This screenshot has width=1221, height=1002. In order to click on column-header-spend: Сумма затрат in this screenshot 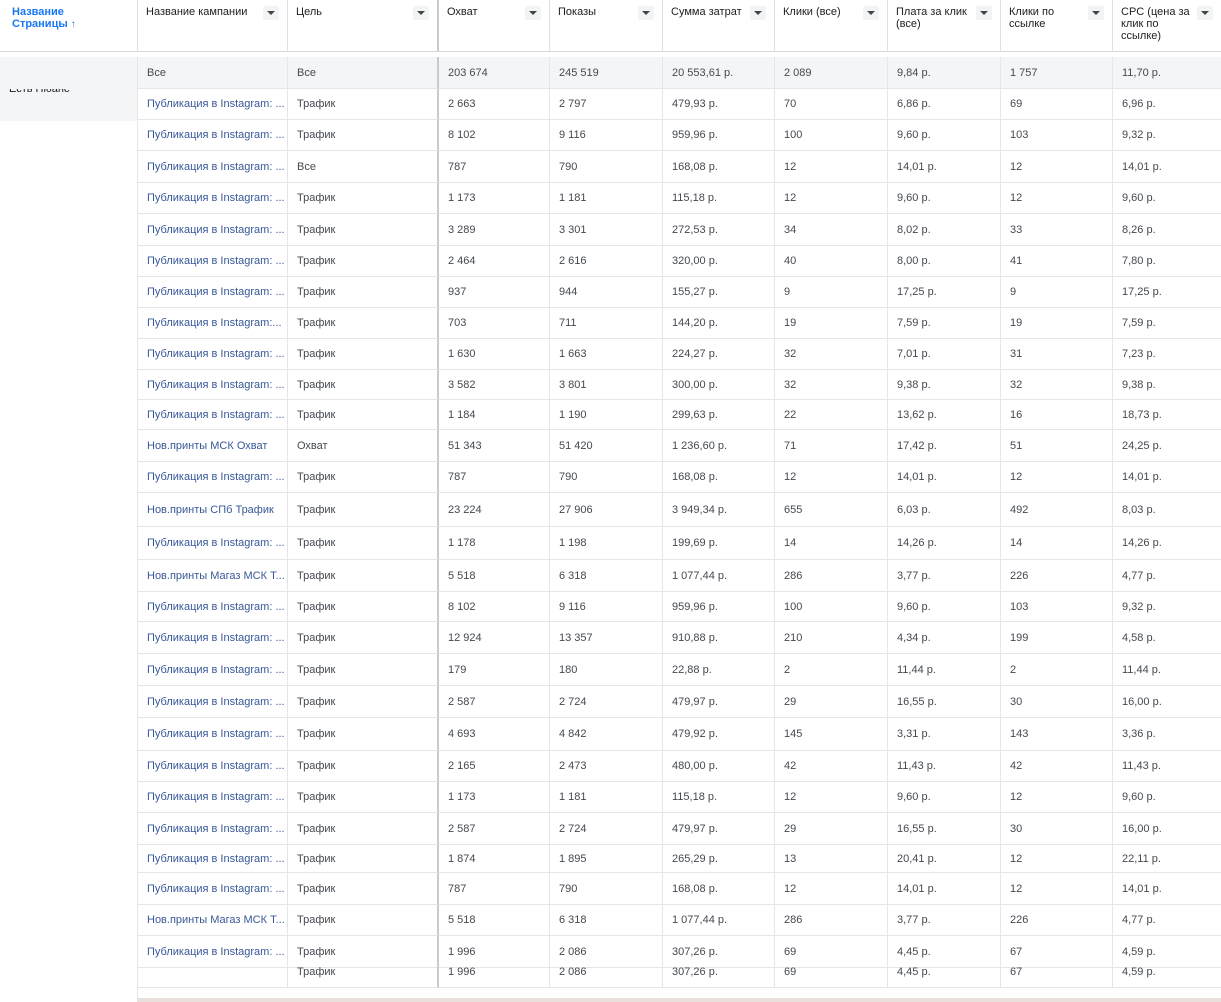, I will do `click(718, 25)`.